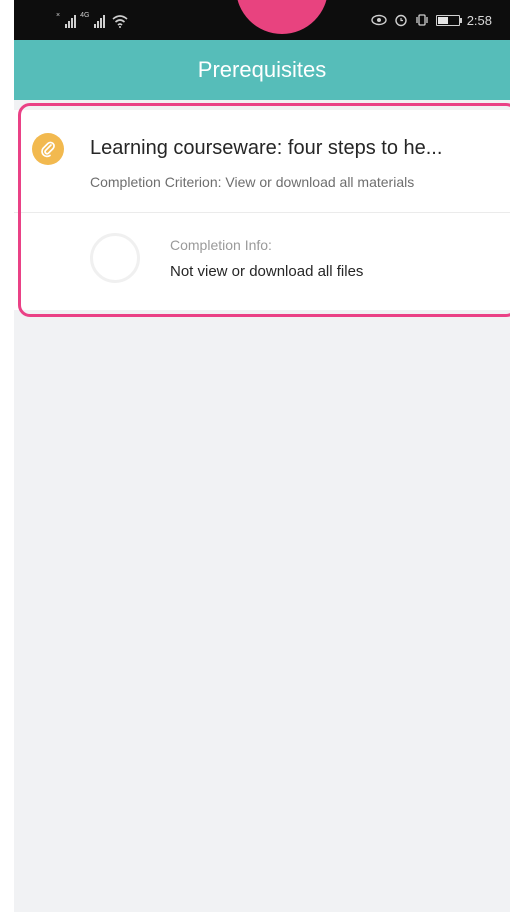 The width and height of the screenshot is (510, 912). What do you see at coordinates (92, 20) in the screenshot?
I see `status-left: × 4G` at bounding box center [92, 20].